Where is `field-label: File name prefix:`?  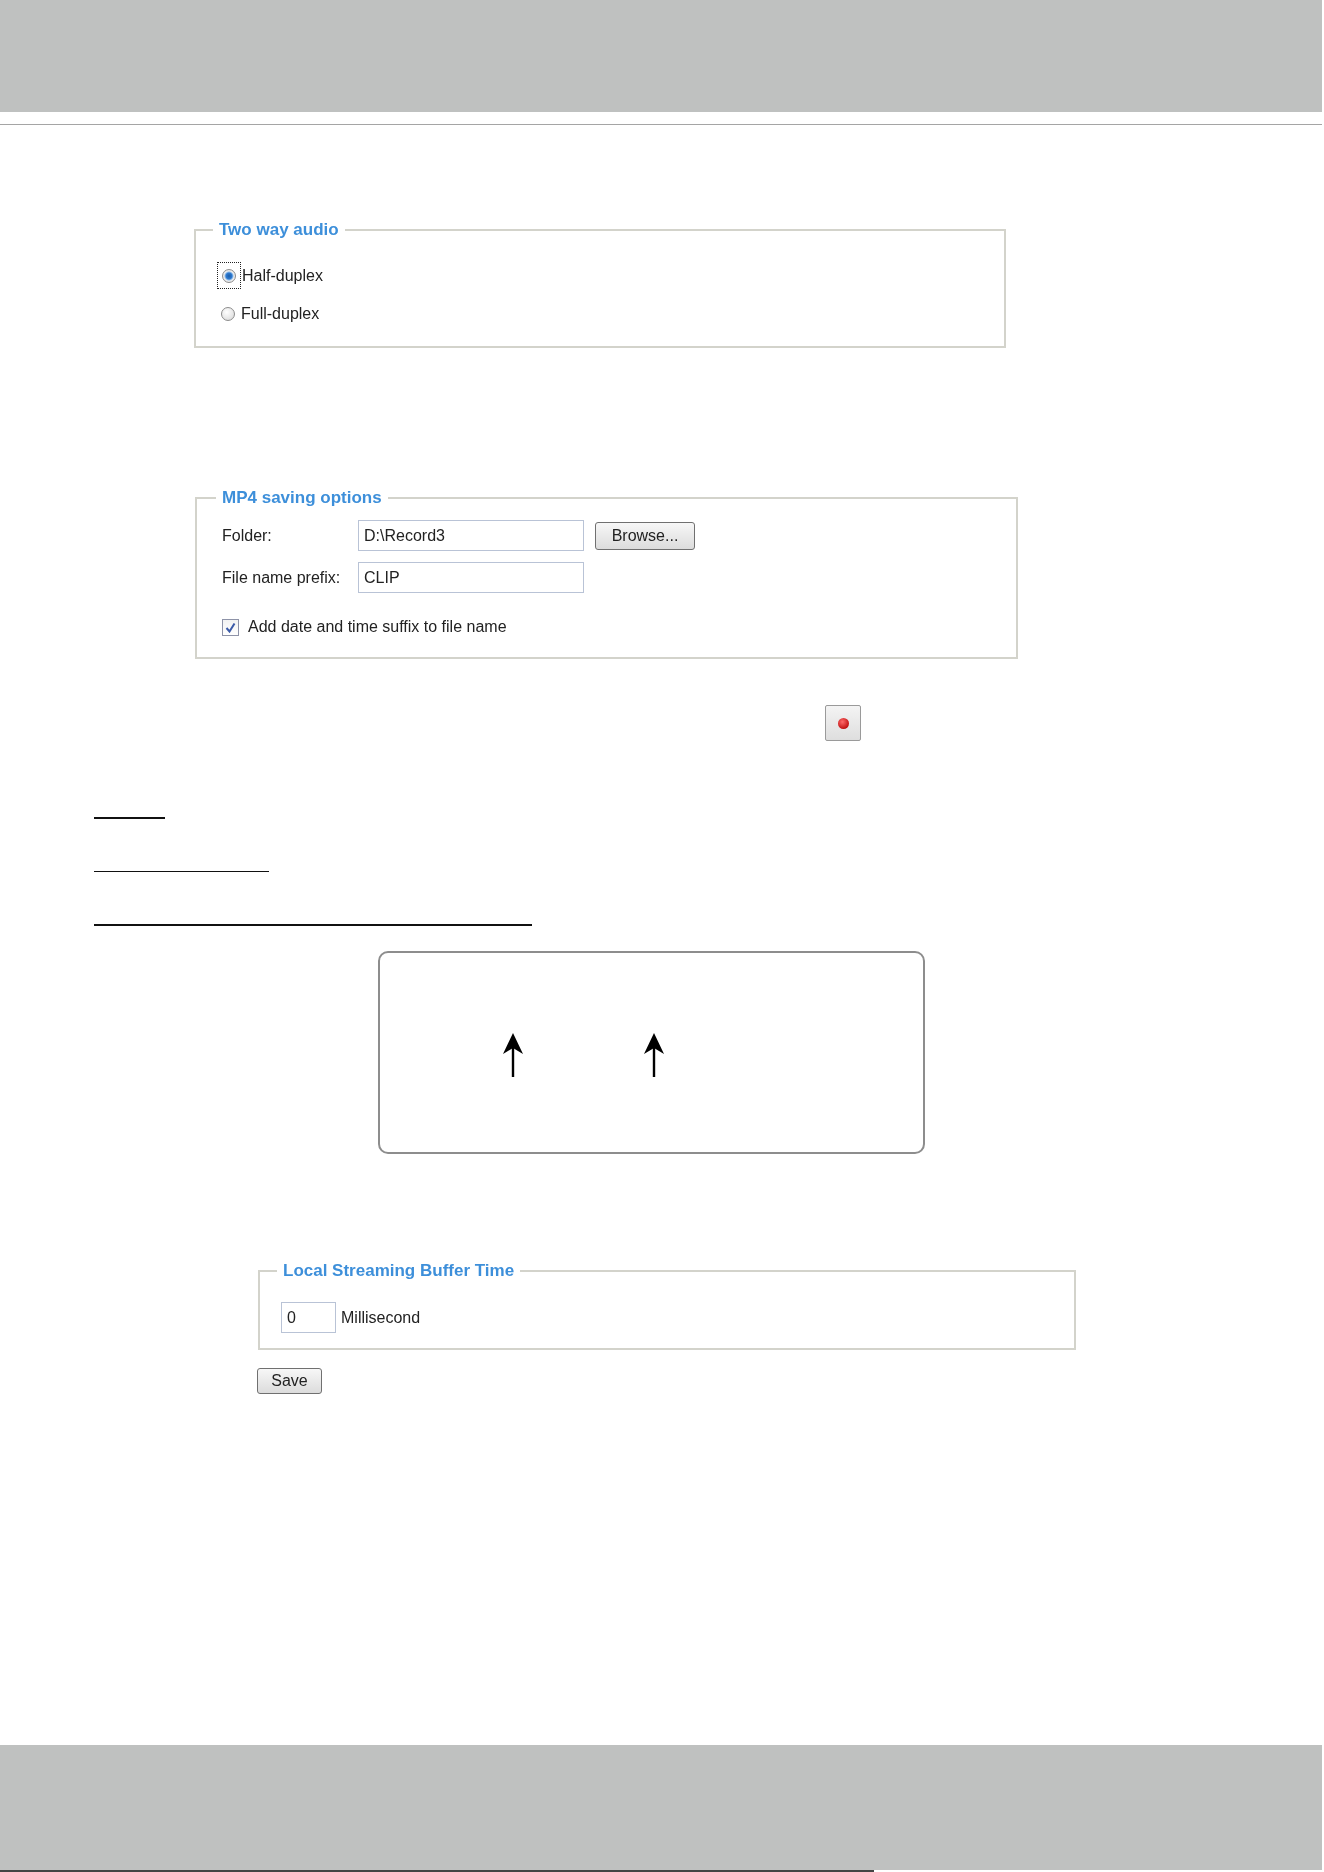
field-label: File name prefix: is located at coordinates (282, 577).